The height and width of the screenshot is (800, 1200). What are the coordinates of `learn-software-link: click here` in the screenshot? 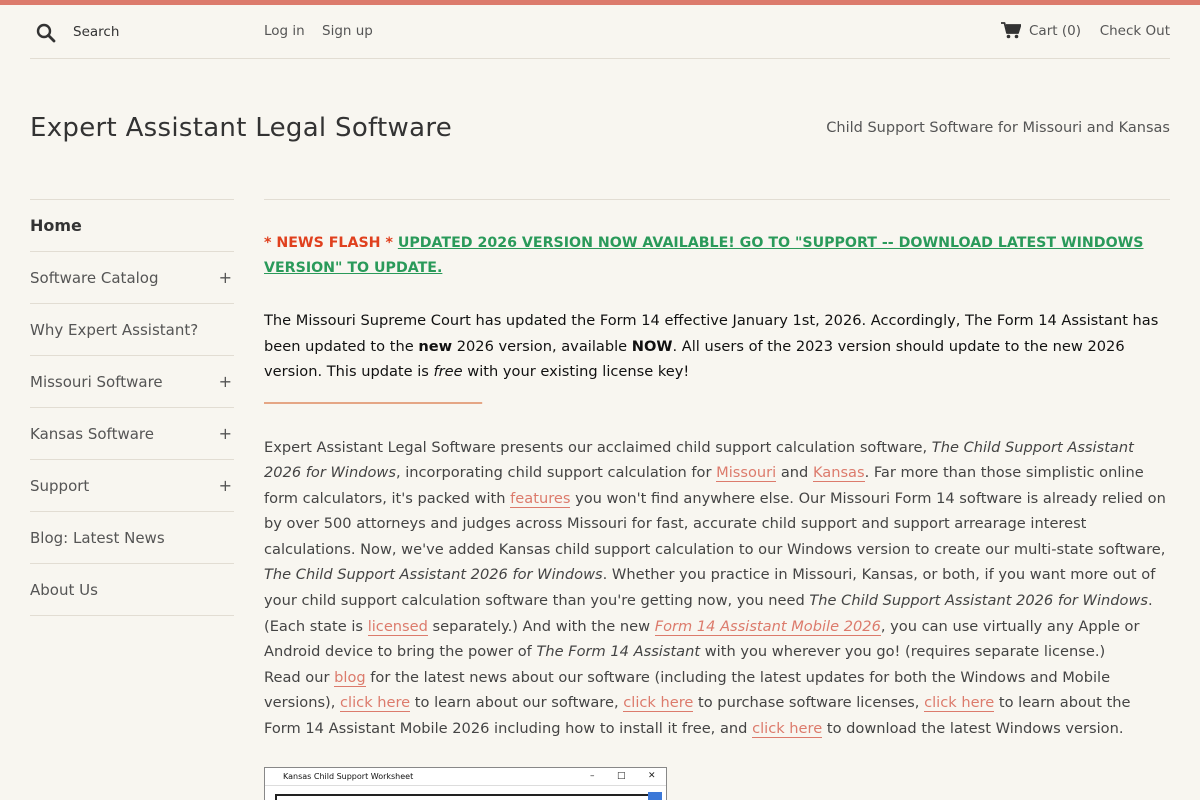 It's located at (375, 703).